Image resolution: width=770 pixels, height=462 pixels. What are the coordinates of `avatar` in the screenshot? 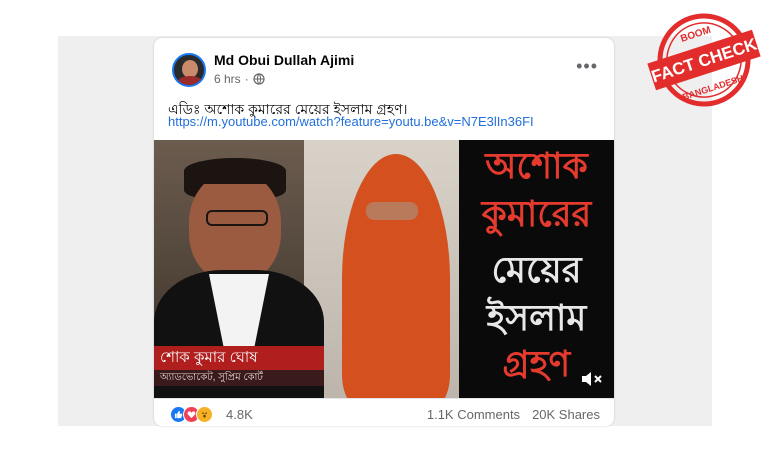 It's located at (189, 70).